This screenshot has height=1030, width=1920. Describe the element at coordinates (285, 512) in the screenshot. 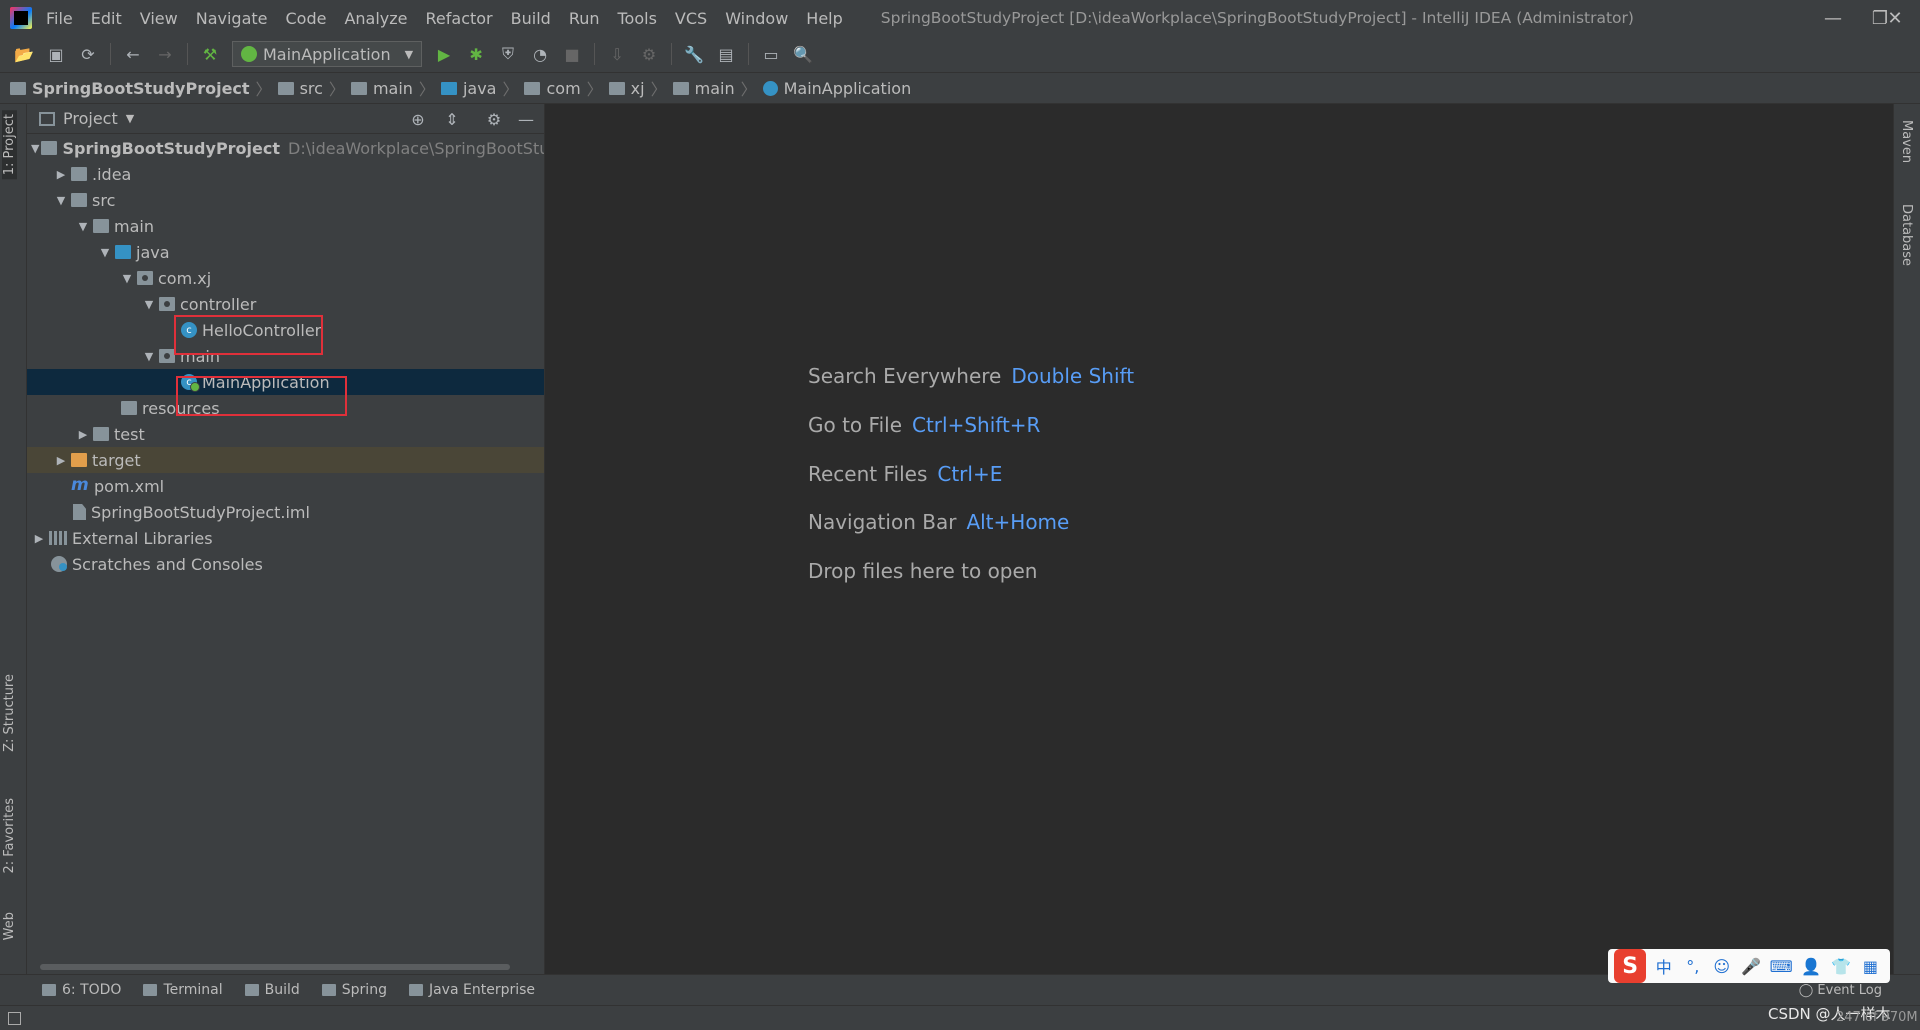

I see `tree-item-iml: SpringBootStudyProject.iml` at that location.